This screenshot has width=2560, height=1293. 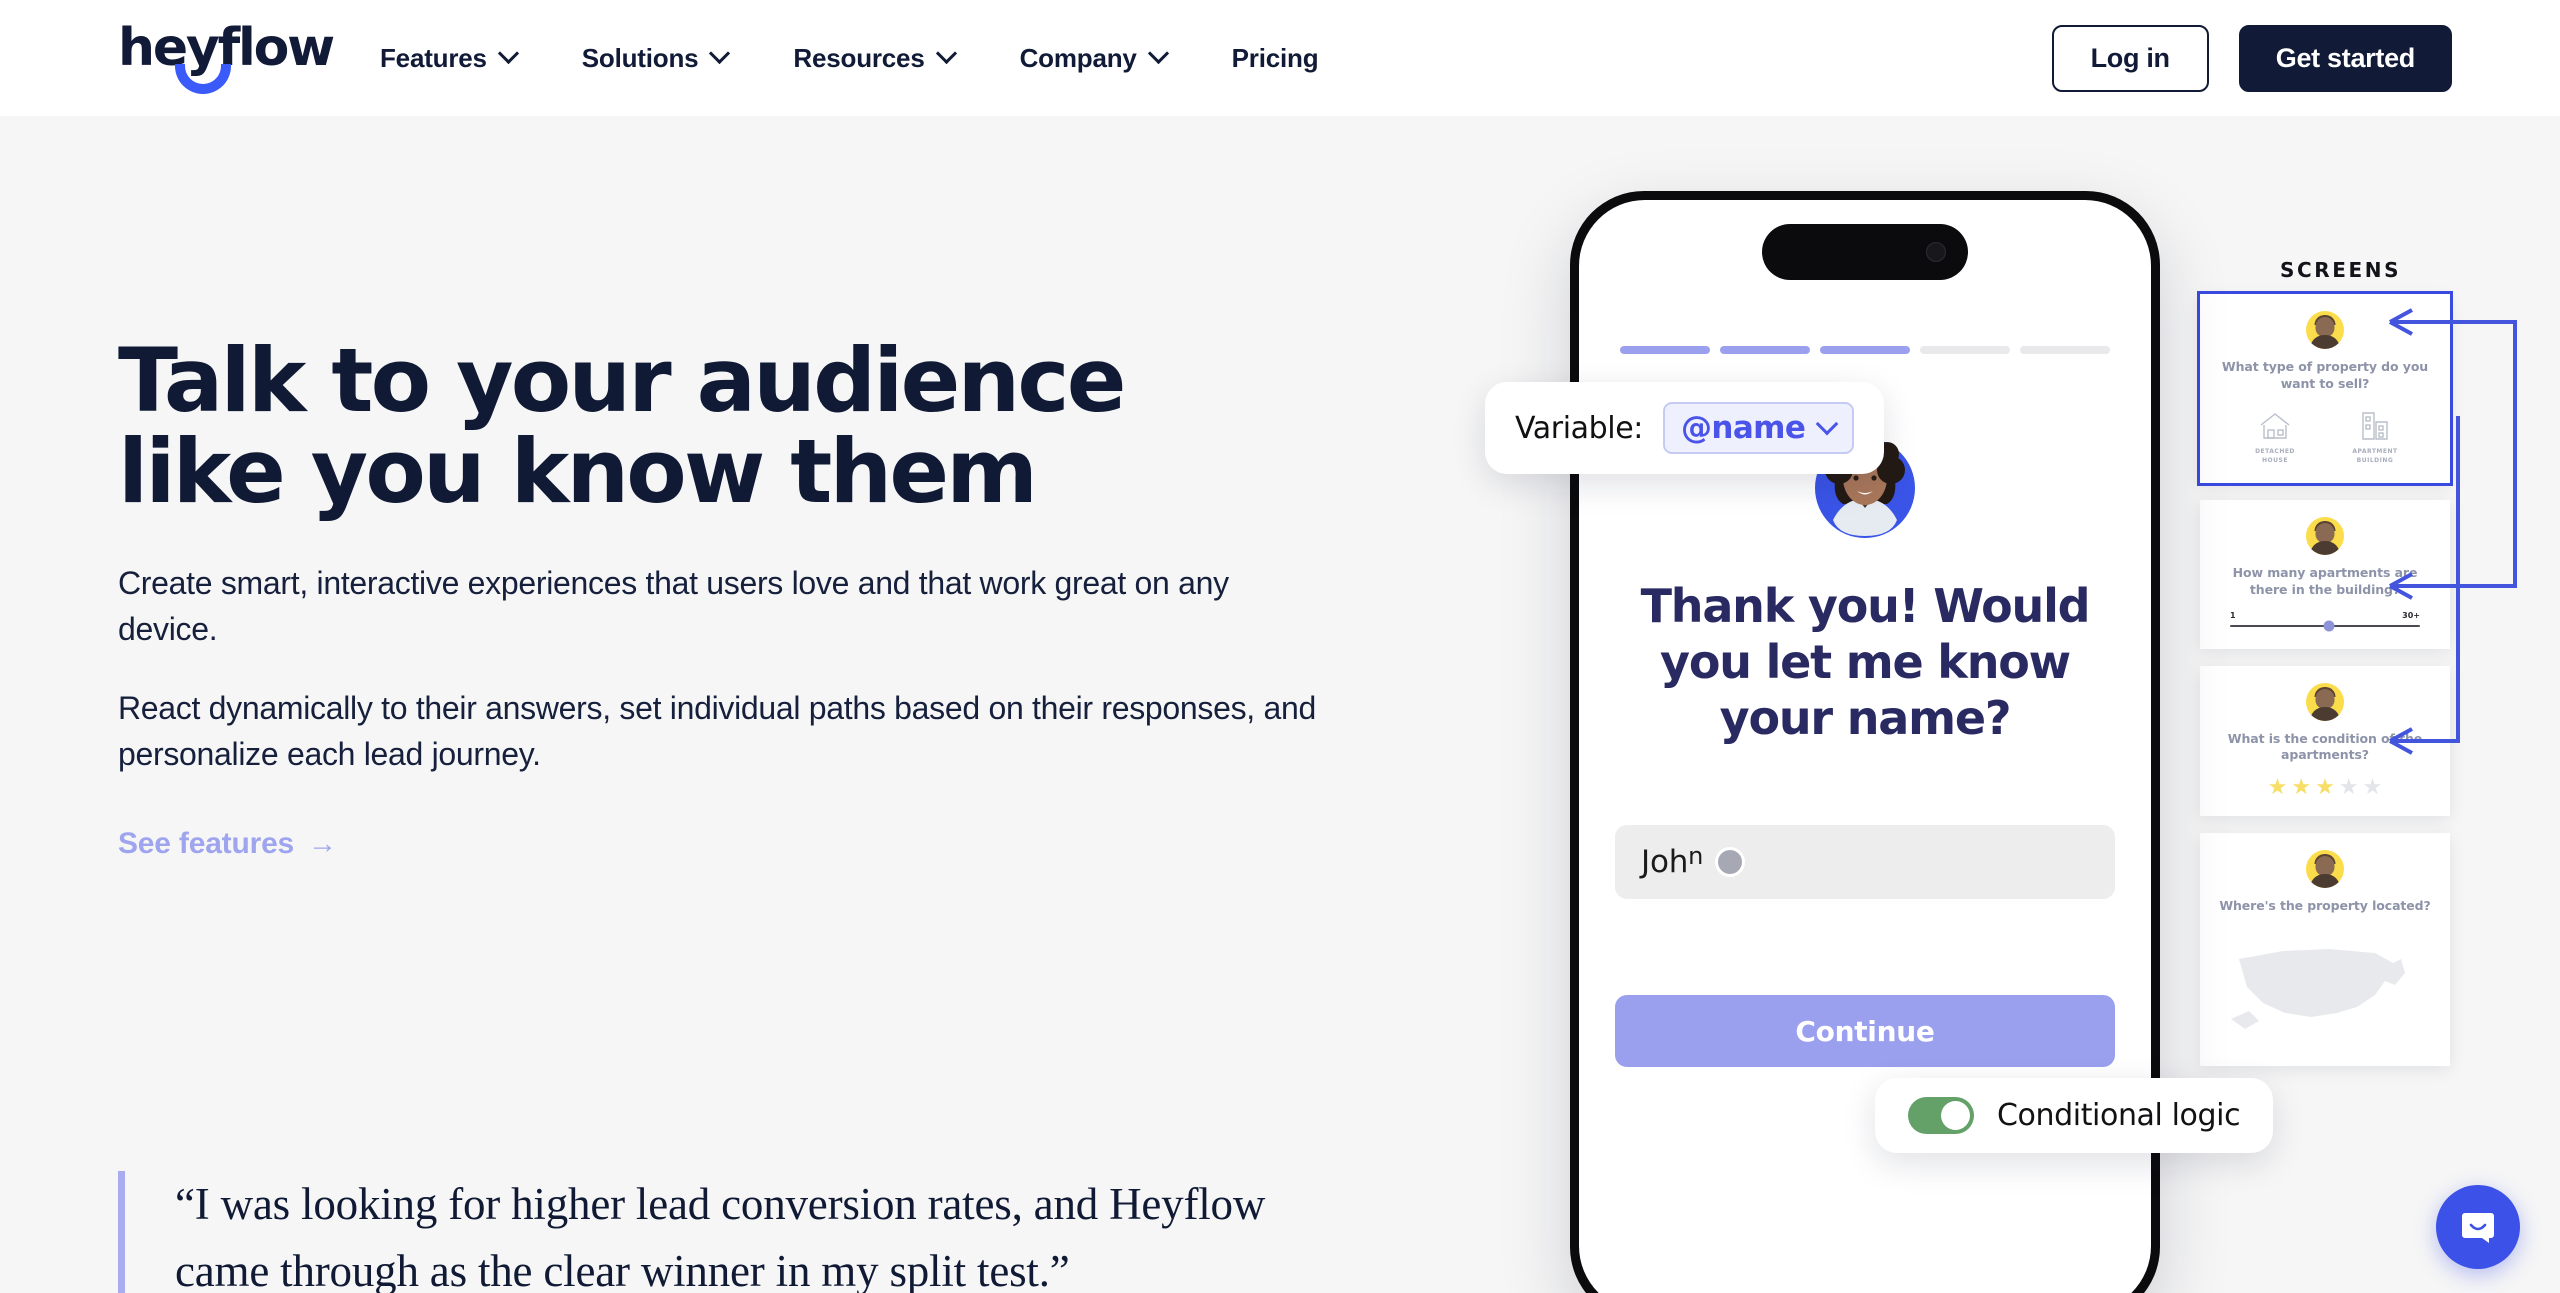 I want to click on option-detached-house: DETACHED HOUSE, so click(x=2275, y=436).